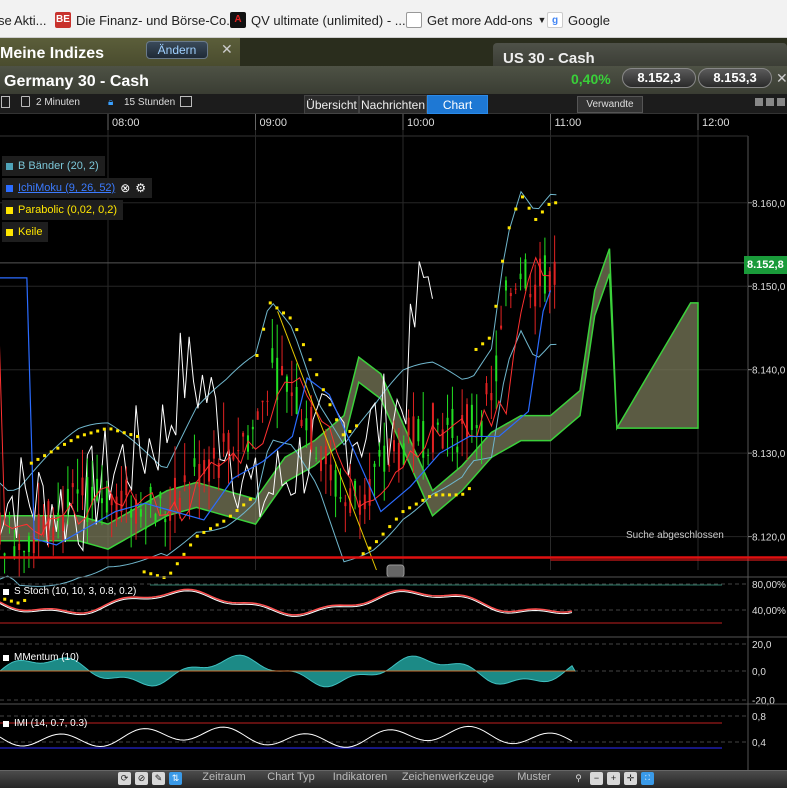 The height and width of the screenshot is (788, 787). I want to click on fullscreen-icon: ⛶, so click(647, 778).